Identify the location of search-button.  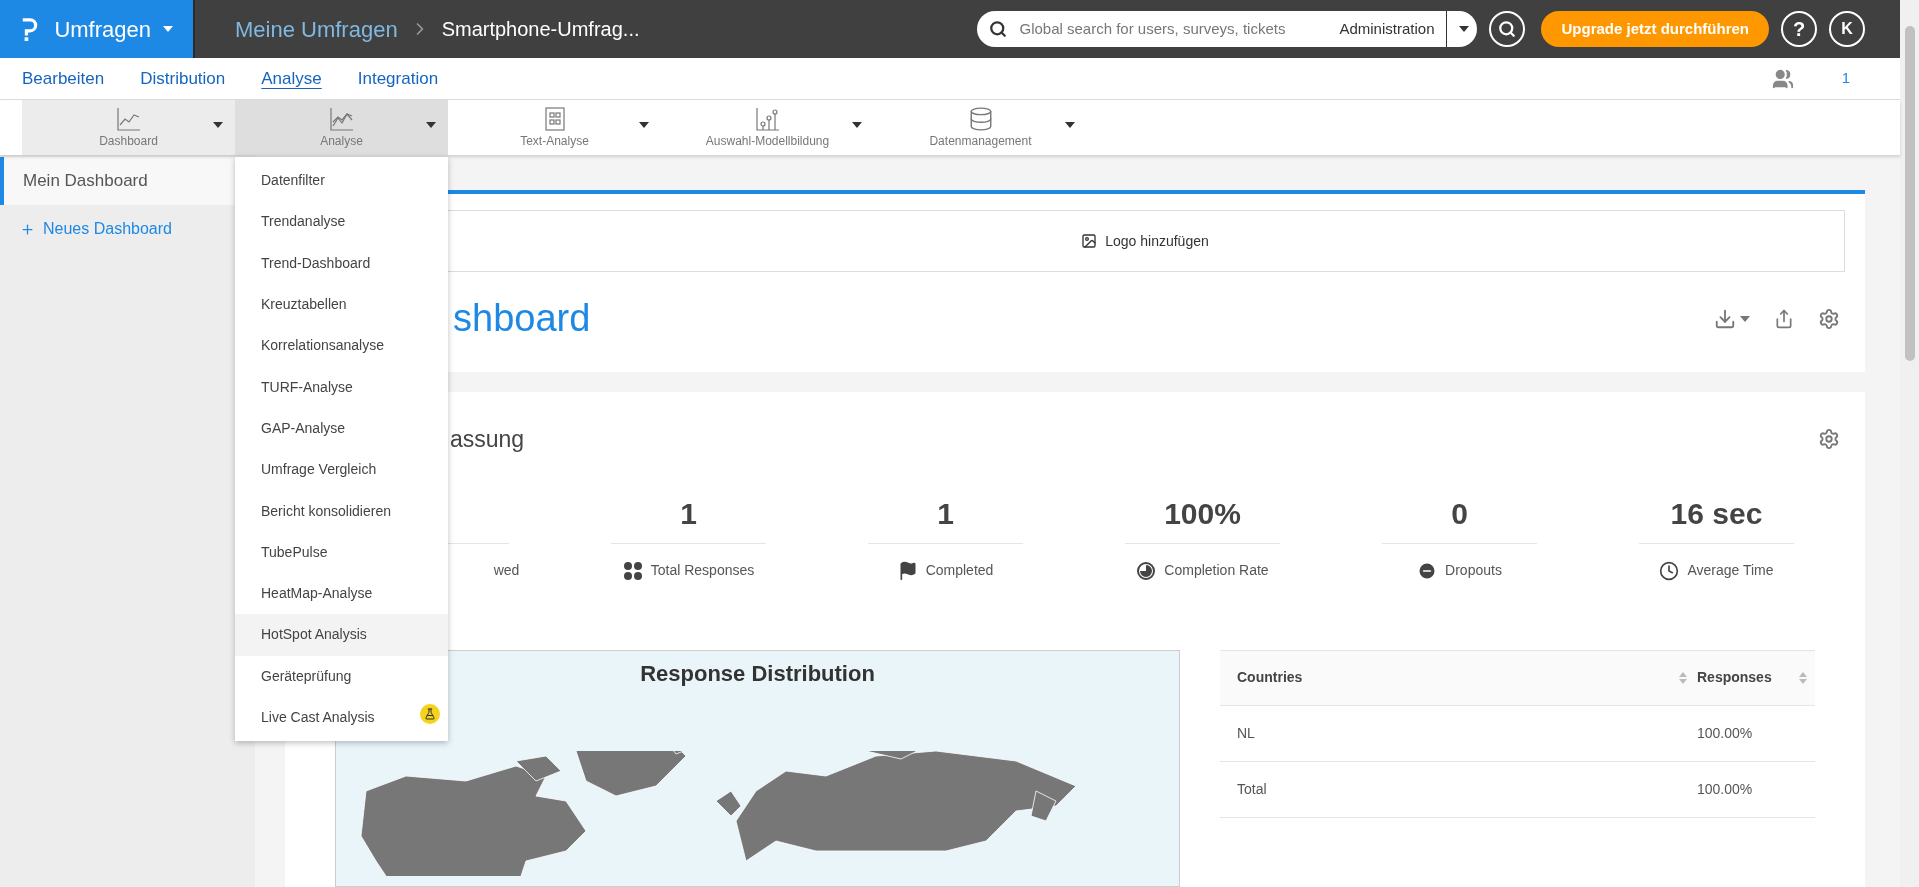
(1507, 29).